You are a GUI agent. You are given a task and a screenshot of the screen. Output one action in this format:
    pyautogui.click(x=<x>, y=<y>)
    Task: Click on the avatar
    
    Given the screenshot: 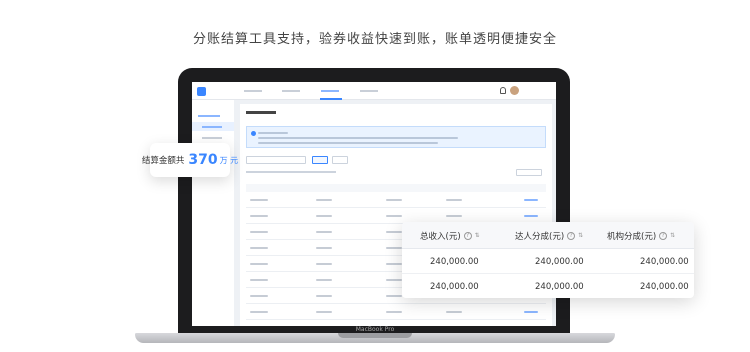 What is the action you would take?
    pyautogui.click(x=514, y=90)
    